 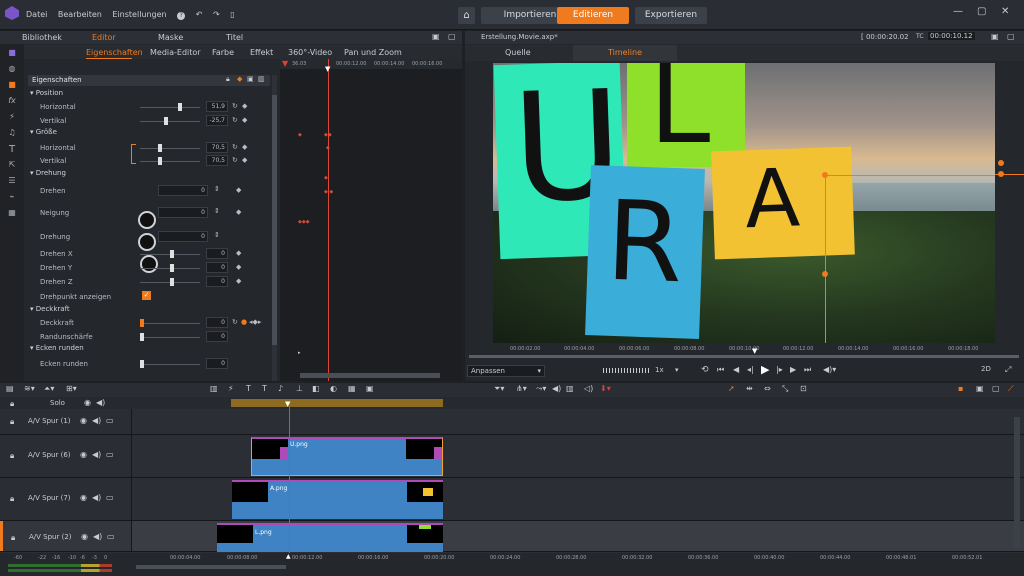 What do you see at coordinates (170, 161) in the screenshot?
I see `slider-groesse-vertikal` at bounding box center [170, 161].